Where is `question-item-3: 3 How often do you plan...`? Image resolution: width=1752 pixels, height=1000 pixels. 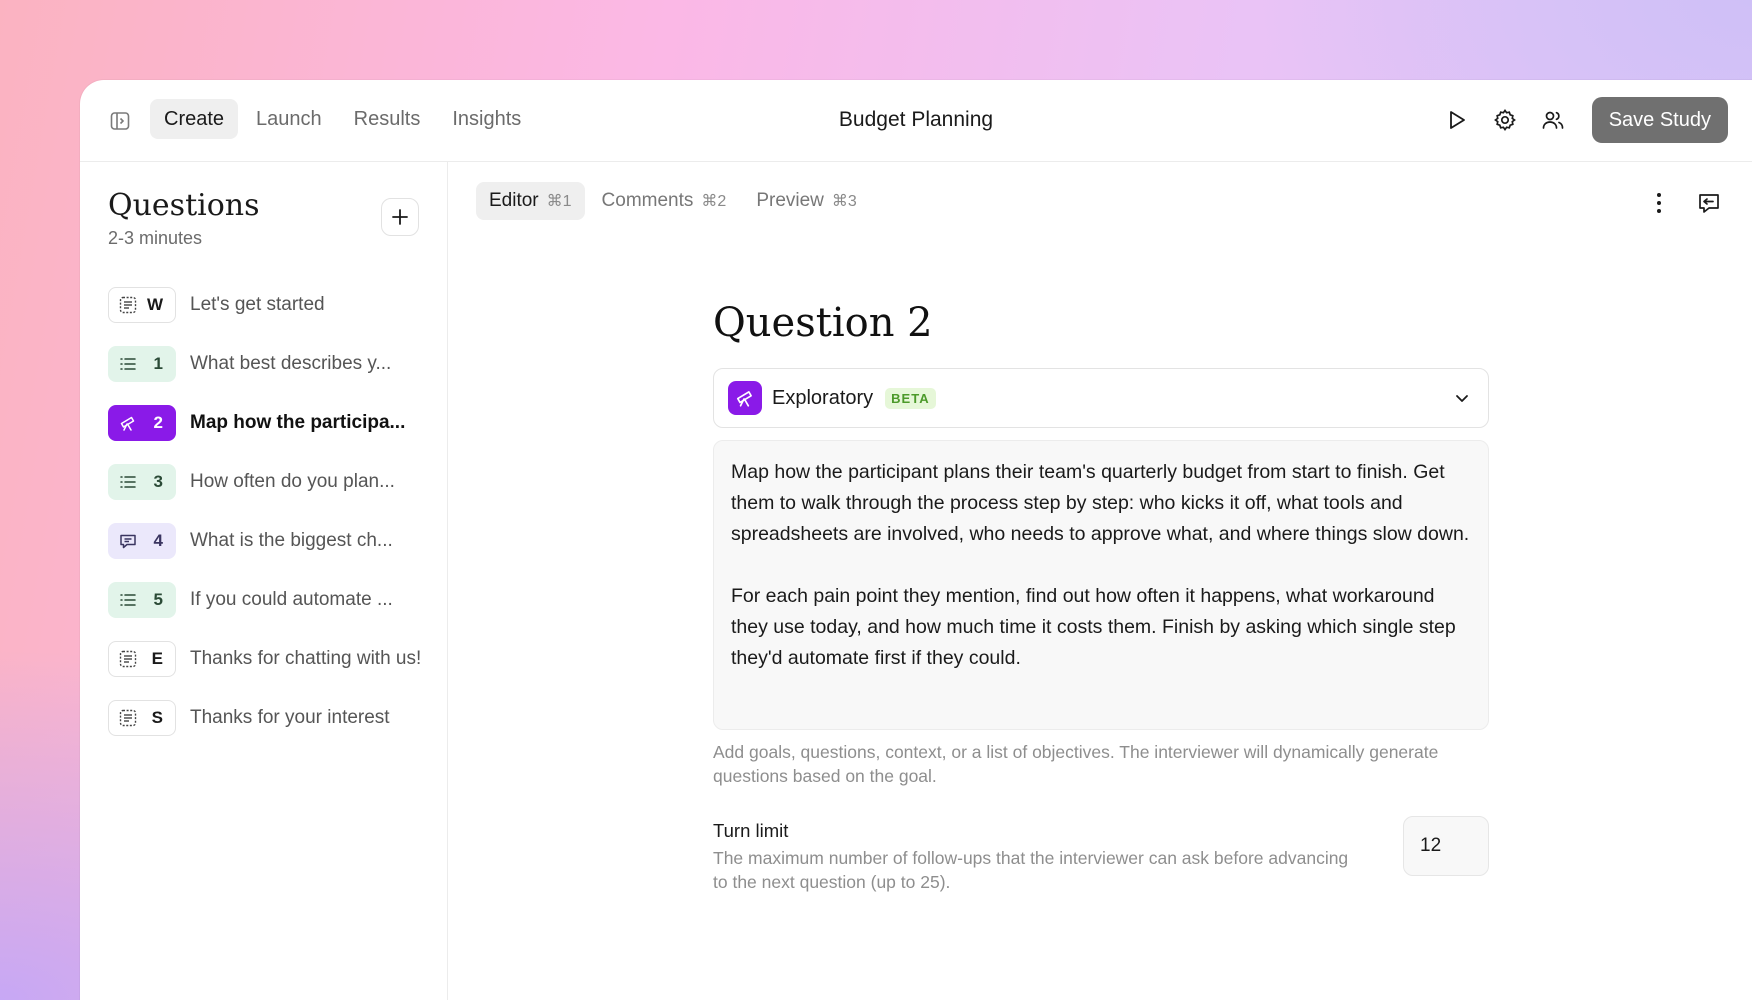
question-item-3: 3 How often do you plan... is located at coordinates (277, 481).